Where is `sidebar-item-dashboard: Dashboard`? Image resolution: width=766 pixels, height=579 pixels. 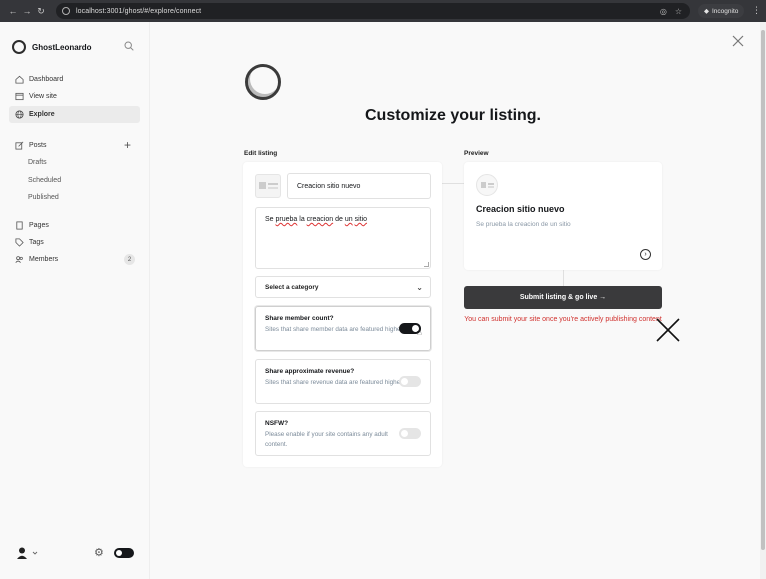 sidebar-item-dashboard: Dashboard is located at coordinates (74, 79).